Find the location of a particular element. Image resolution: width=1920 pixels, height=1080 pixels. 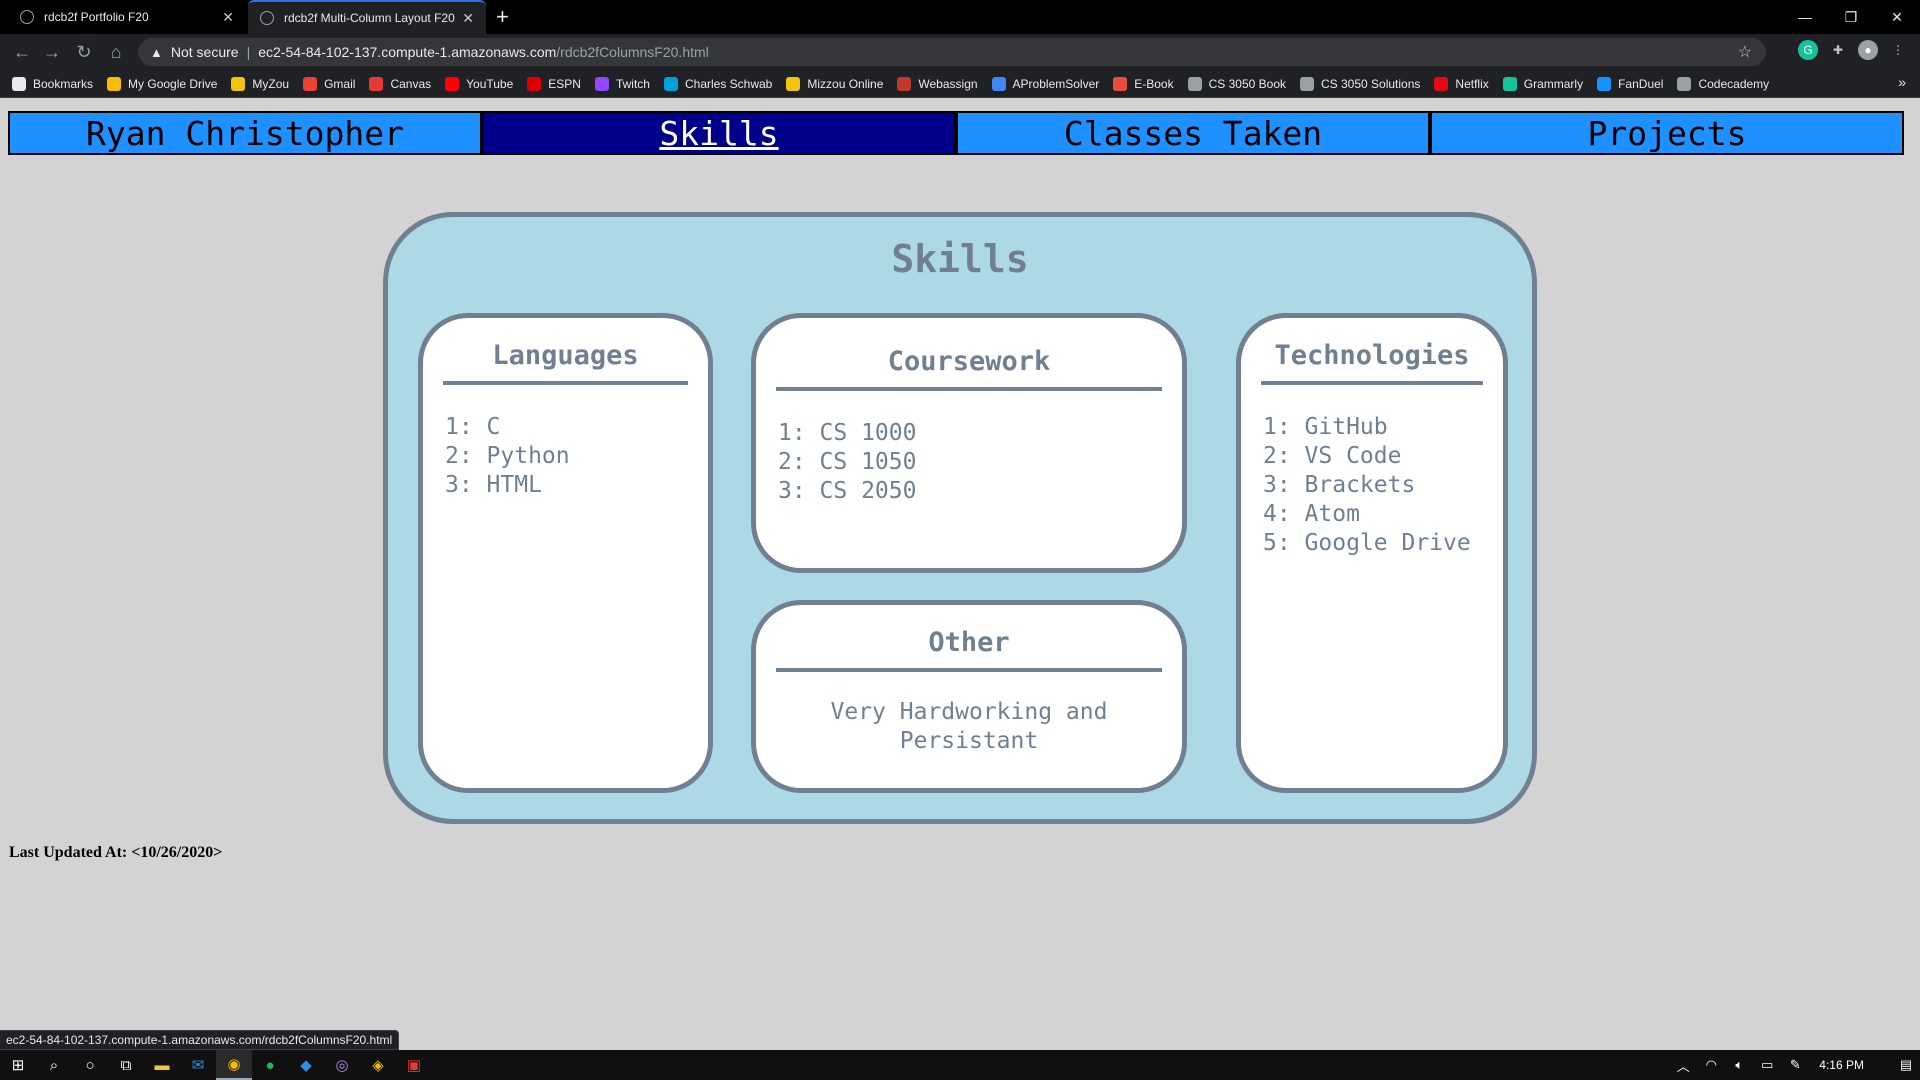

nav-skills: Skills is located at coordinates (719, 133).